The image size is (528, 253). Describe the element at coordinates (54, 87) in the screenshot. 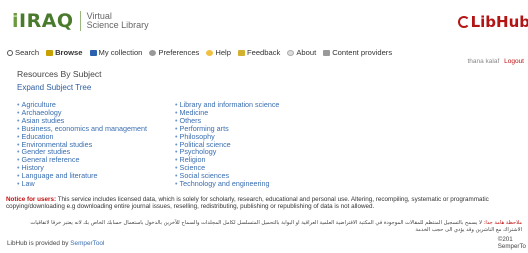

I see `expand-subject-tree-link: Expand Subject Tree` at that location.